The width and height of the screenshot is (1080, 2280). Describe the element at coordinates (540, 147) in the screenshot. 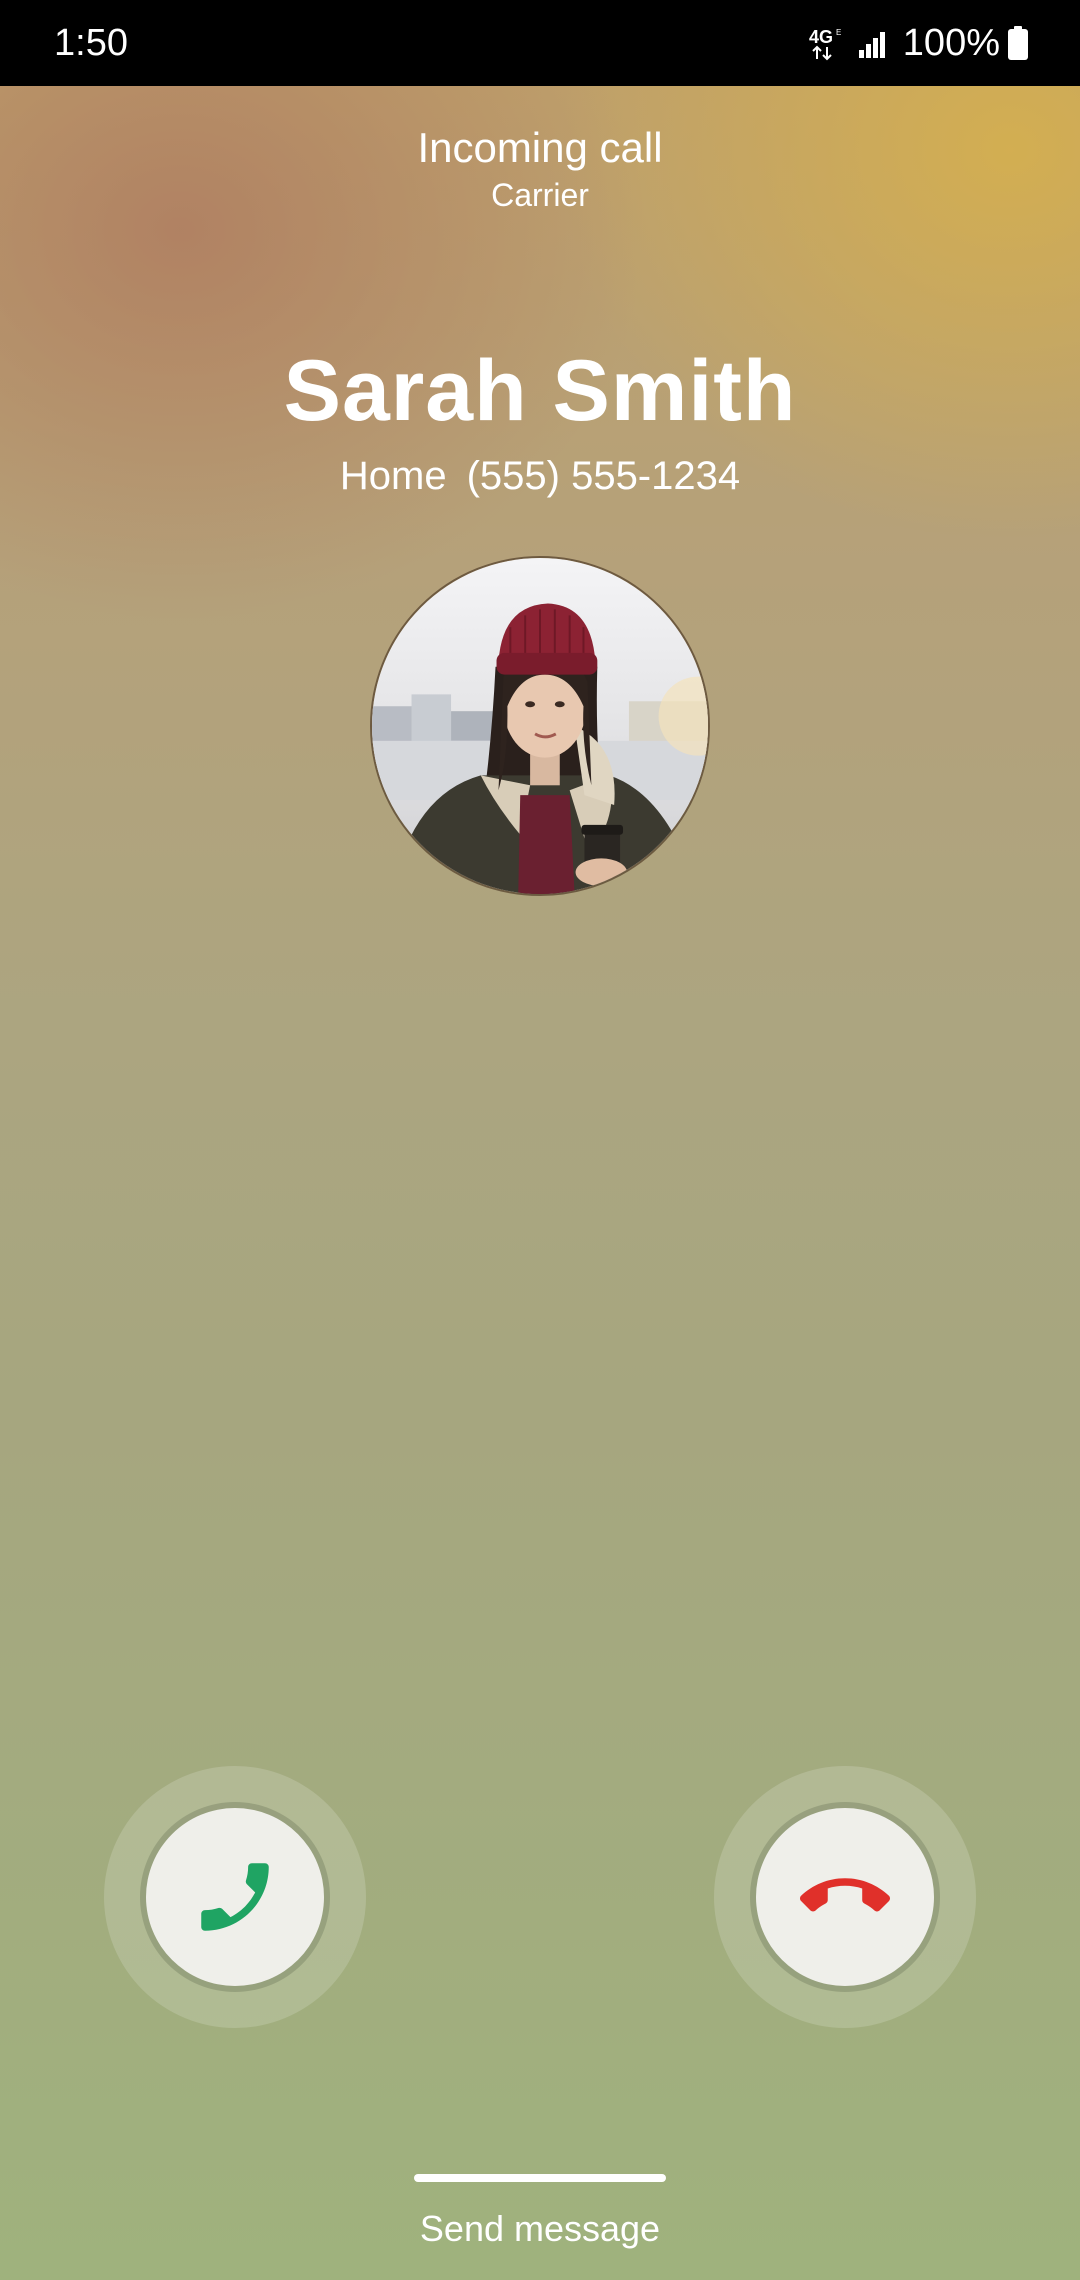

I see `call-status-label: Incoming call` at that location.